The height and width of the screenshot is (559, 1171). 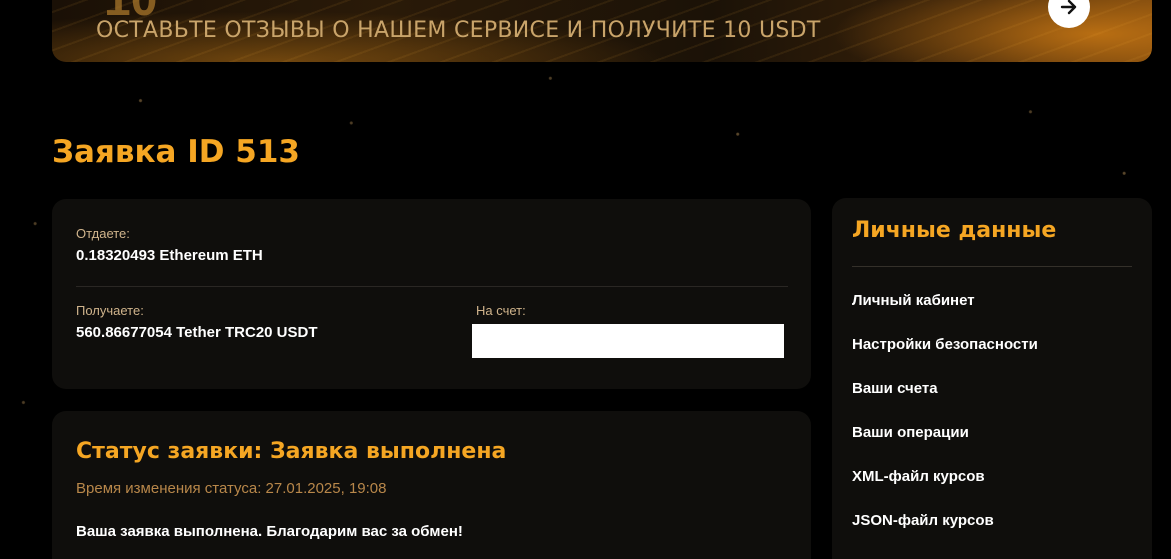 What do you see at coordinates (1068, 7) in the screenshot?
I see `arrow-right-icon-glyph` at bounding box center [1068, 7].